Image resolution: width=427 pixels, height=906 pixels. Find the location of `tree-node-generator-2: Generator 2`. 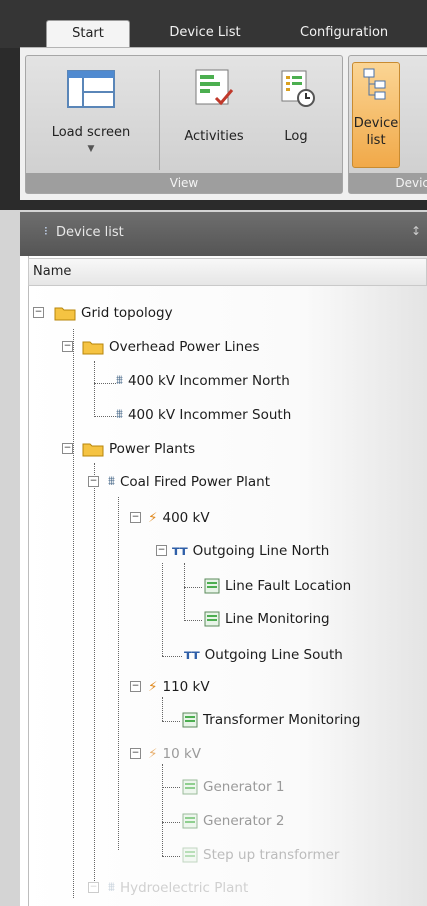

tree-node-generator-2: Generator 2 is located at coordinates (233, 821).